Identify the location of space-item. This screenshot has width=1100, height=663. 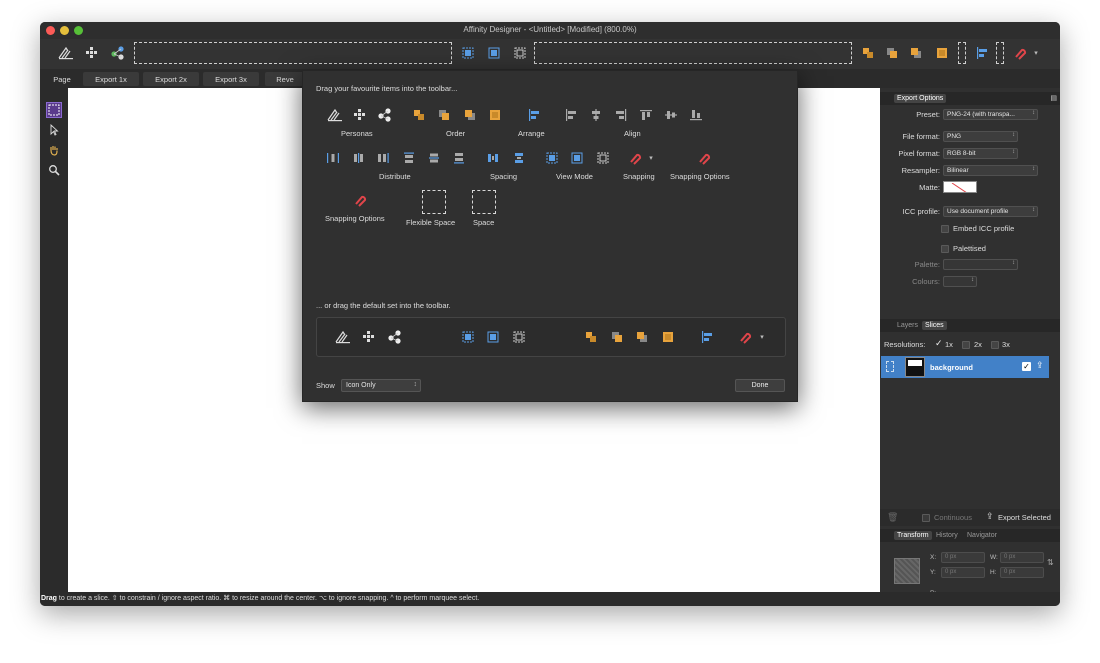
(484, 202).